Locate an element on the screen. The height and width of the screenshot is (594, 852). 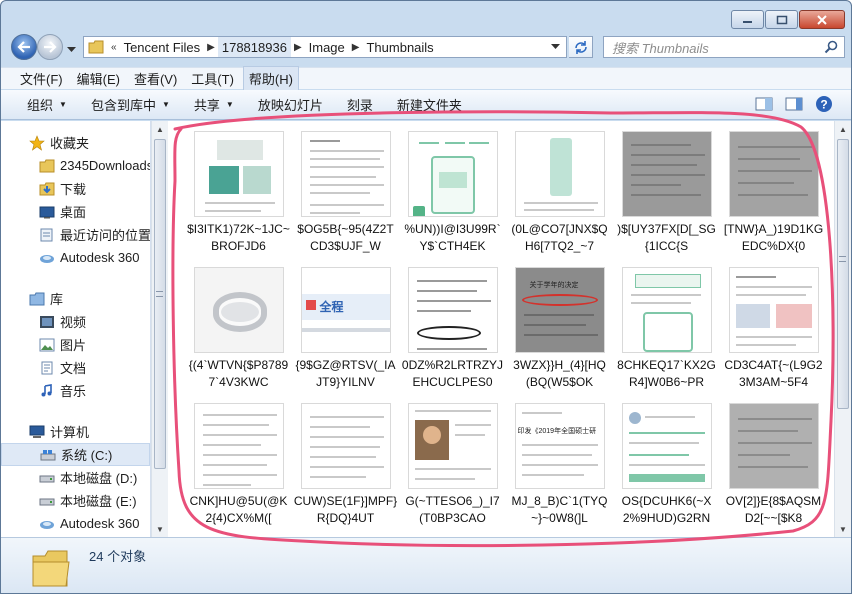
nav-desktop-label: 桌面 is located at coordinates (73, 212).